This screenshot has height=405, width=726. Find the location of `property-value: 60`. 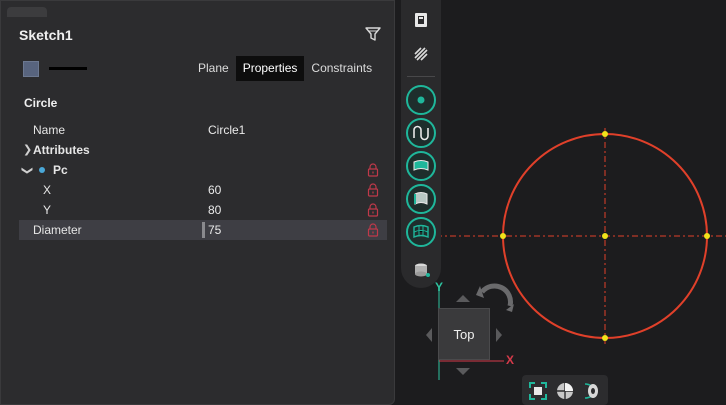

property-value: 60 is located at coordinates (214, 190).